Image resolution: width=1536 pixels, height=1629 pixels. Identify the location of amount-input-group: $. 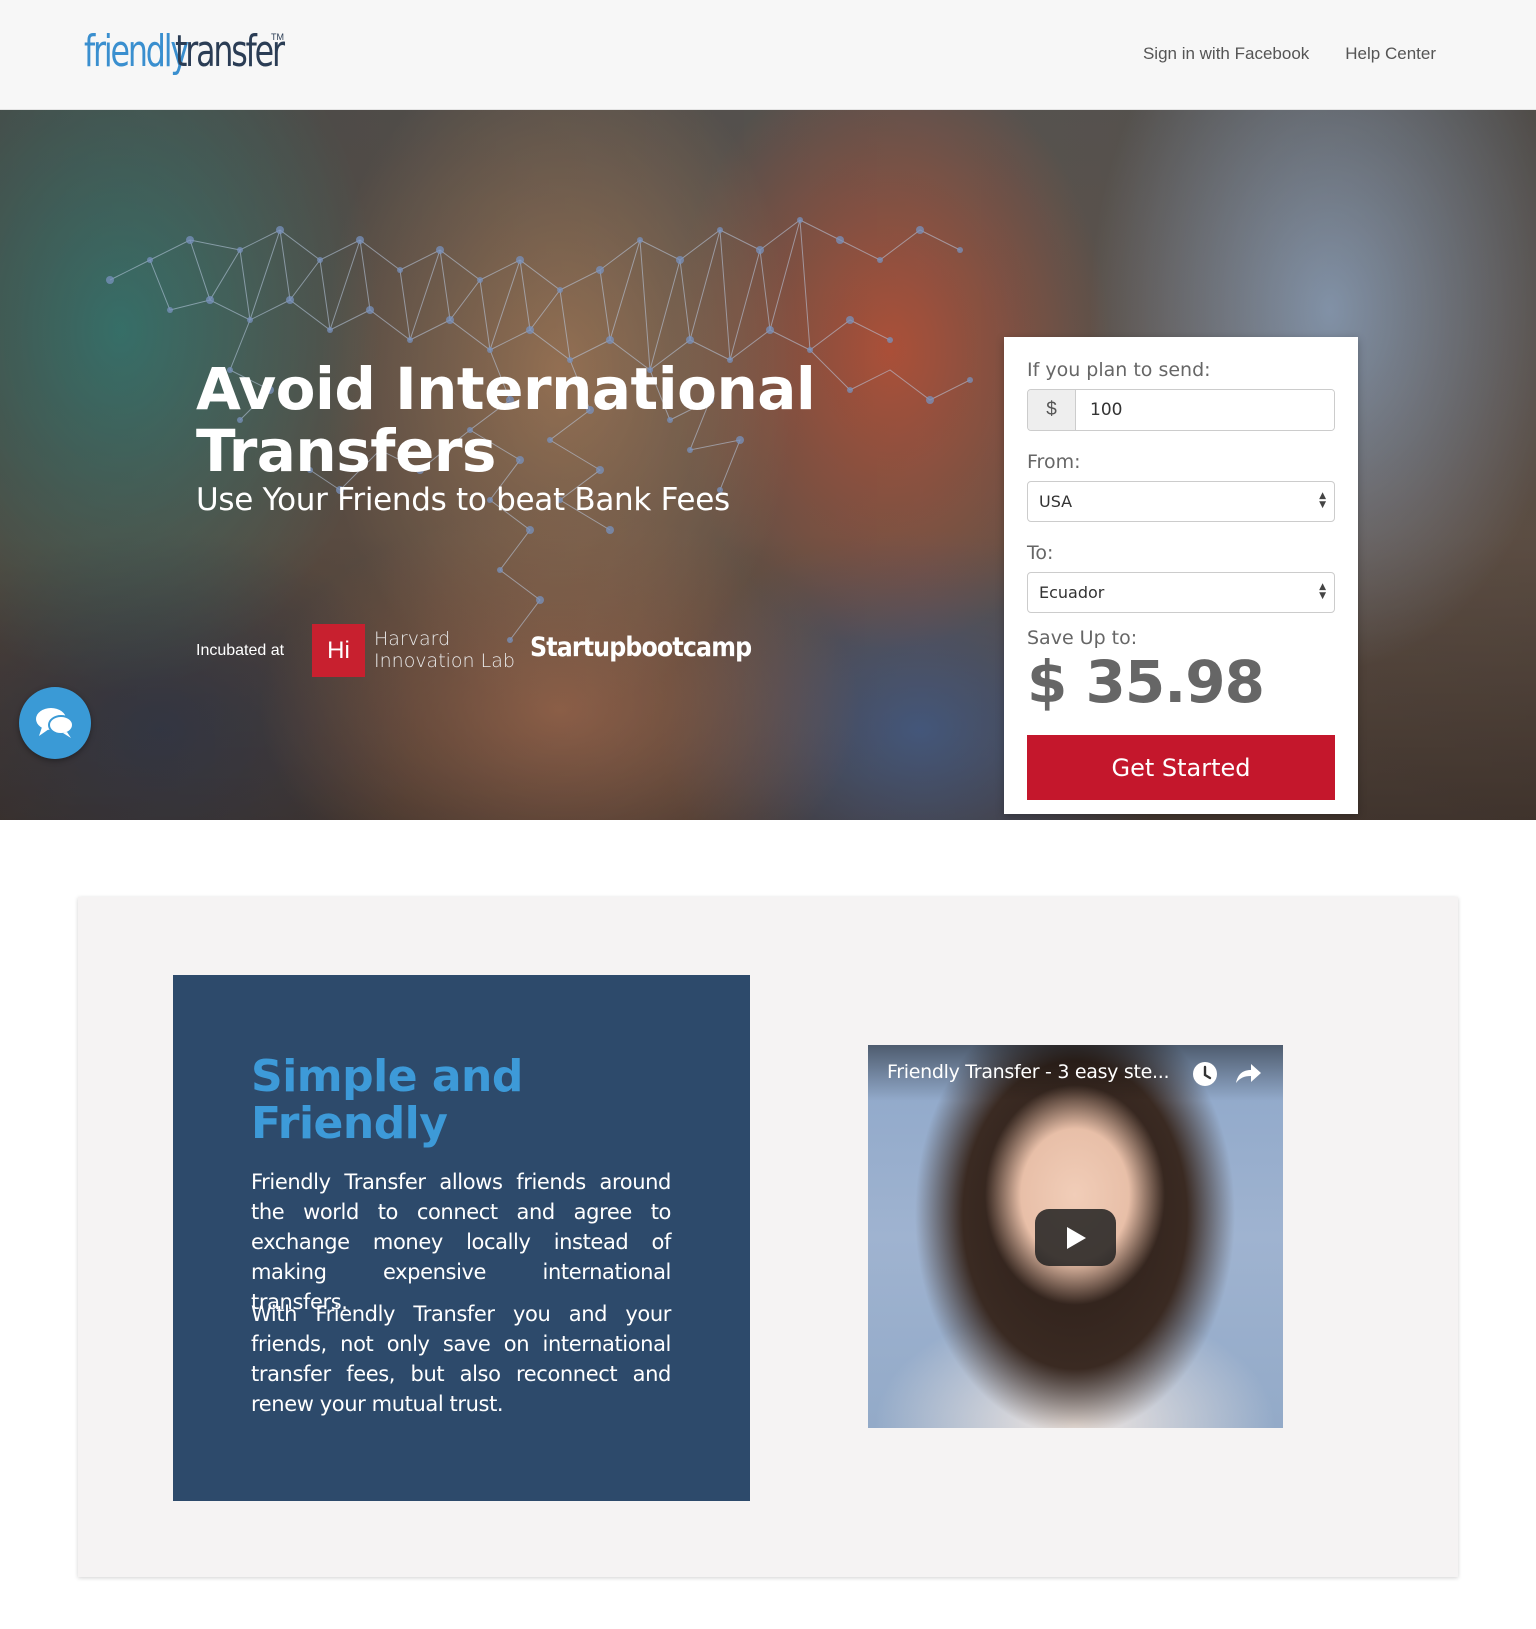
(1181, 410).